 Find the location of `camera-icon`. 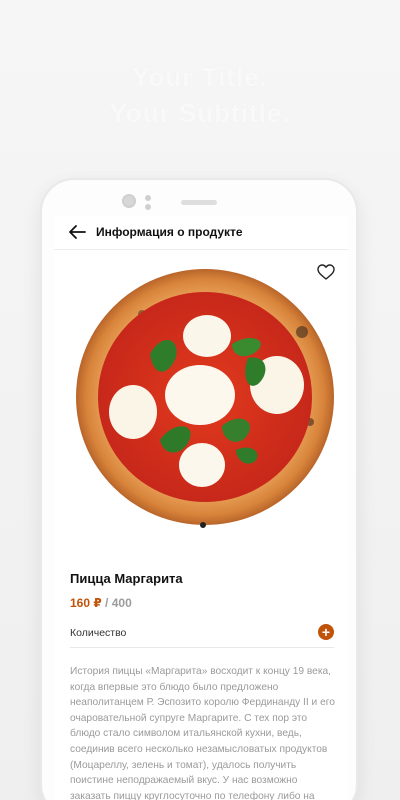

camera-icon is located at coordinates (129, 201).